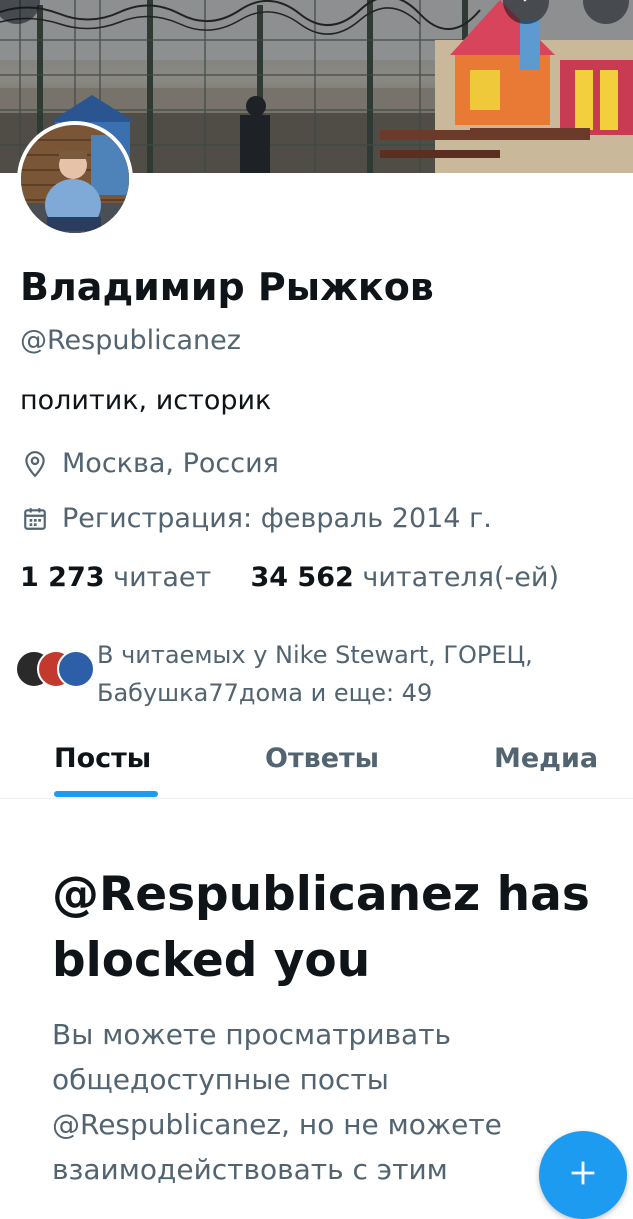 The image size is (633, 1219). What do you see at coordinates (170, 463) in the screenshot?
I see `location-text: Москва, Россия` at bounding box center [170, 463].